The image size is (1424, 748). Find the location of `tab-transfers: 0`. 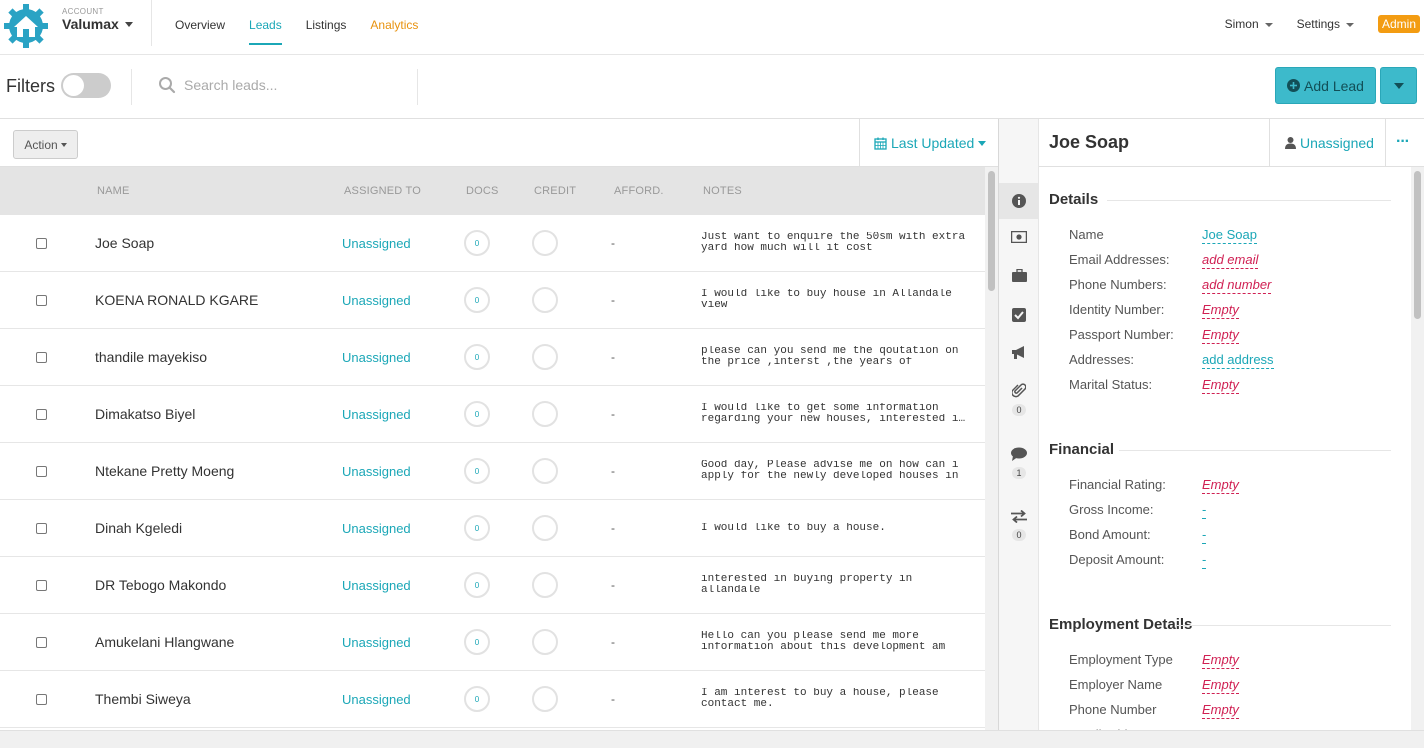

tab-transfers: 0 is located at coordinates (1019, 525).